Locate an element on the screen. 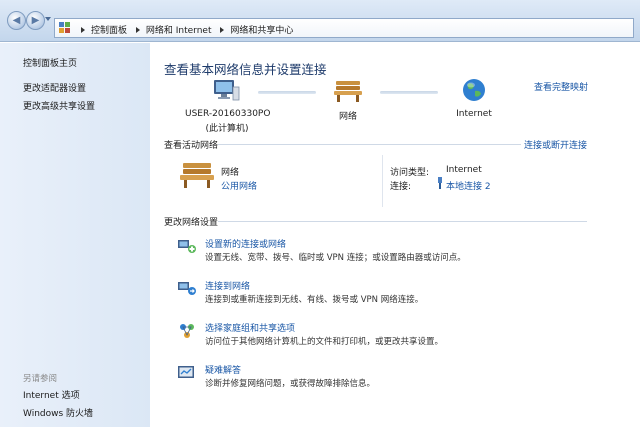  computer-sub-label: (此计算机) is located at coordinates (227, 129).